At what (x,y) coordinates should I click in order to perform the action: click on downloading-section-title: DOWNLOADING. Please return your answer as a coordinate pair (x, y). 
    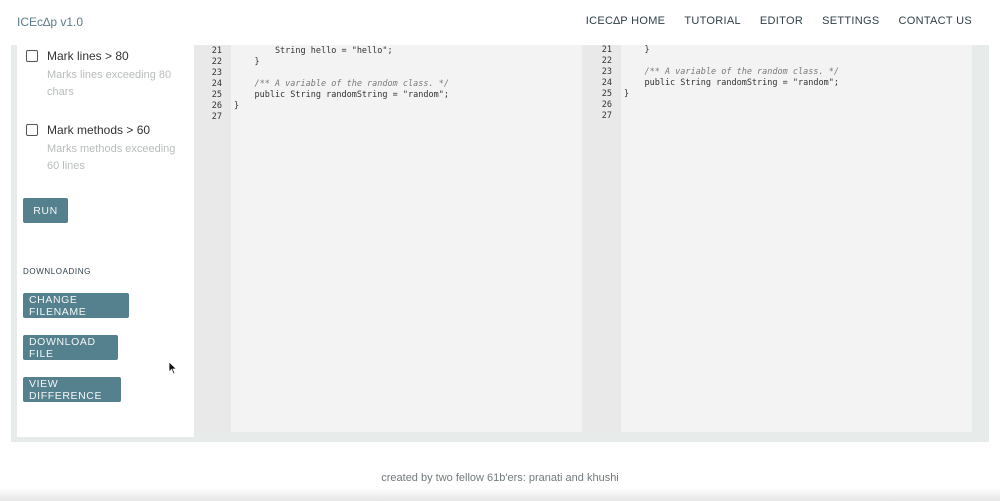
    Looking at the image, I should click on (57, 271).